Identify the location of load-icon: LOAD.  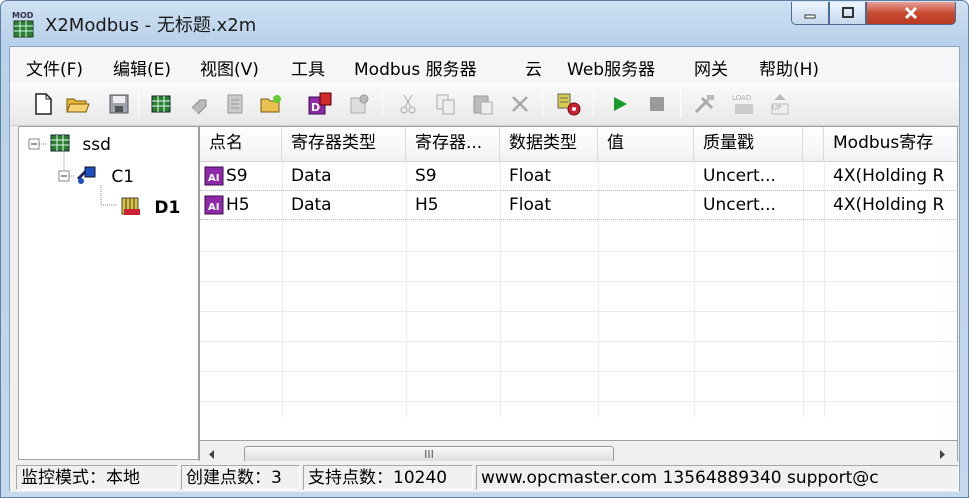
(743, 104).